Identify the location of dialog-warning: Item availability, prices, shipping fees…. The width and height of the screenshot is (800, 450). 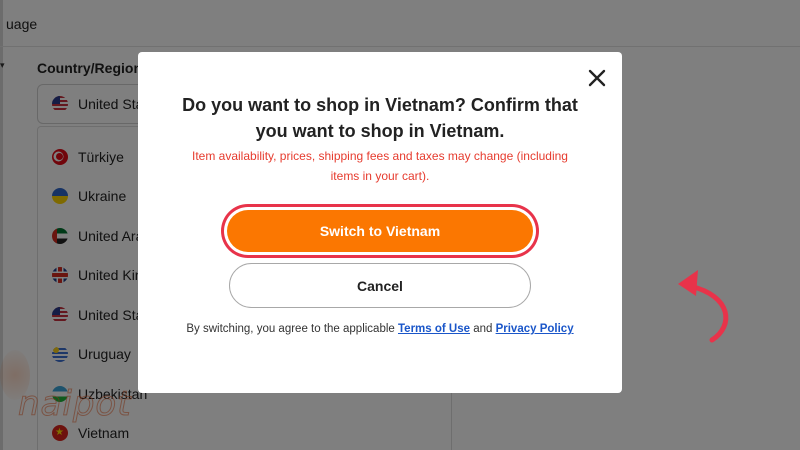
(380, 166).